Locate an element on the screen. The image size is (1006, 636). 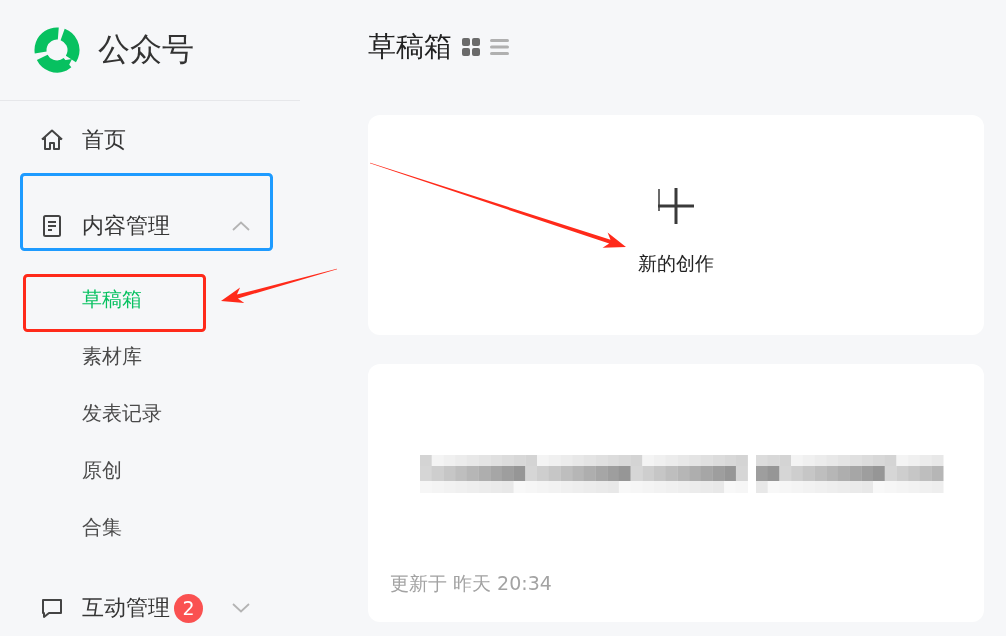
document-icon is located at coordinates (52, 226).